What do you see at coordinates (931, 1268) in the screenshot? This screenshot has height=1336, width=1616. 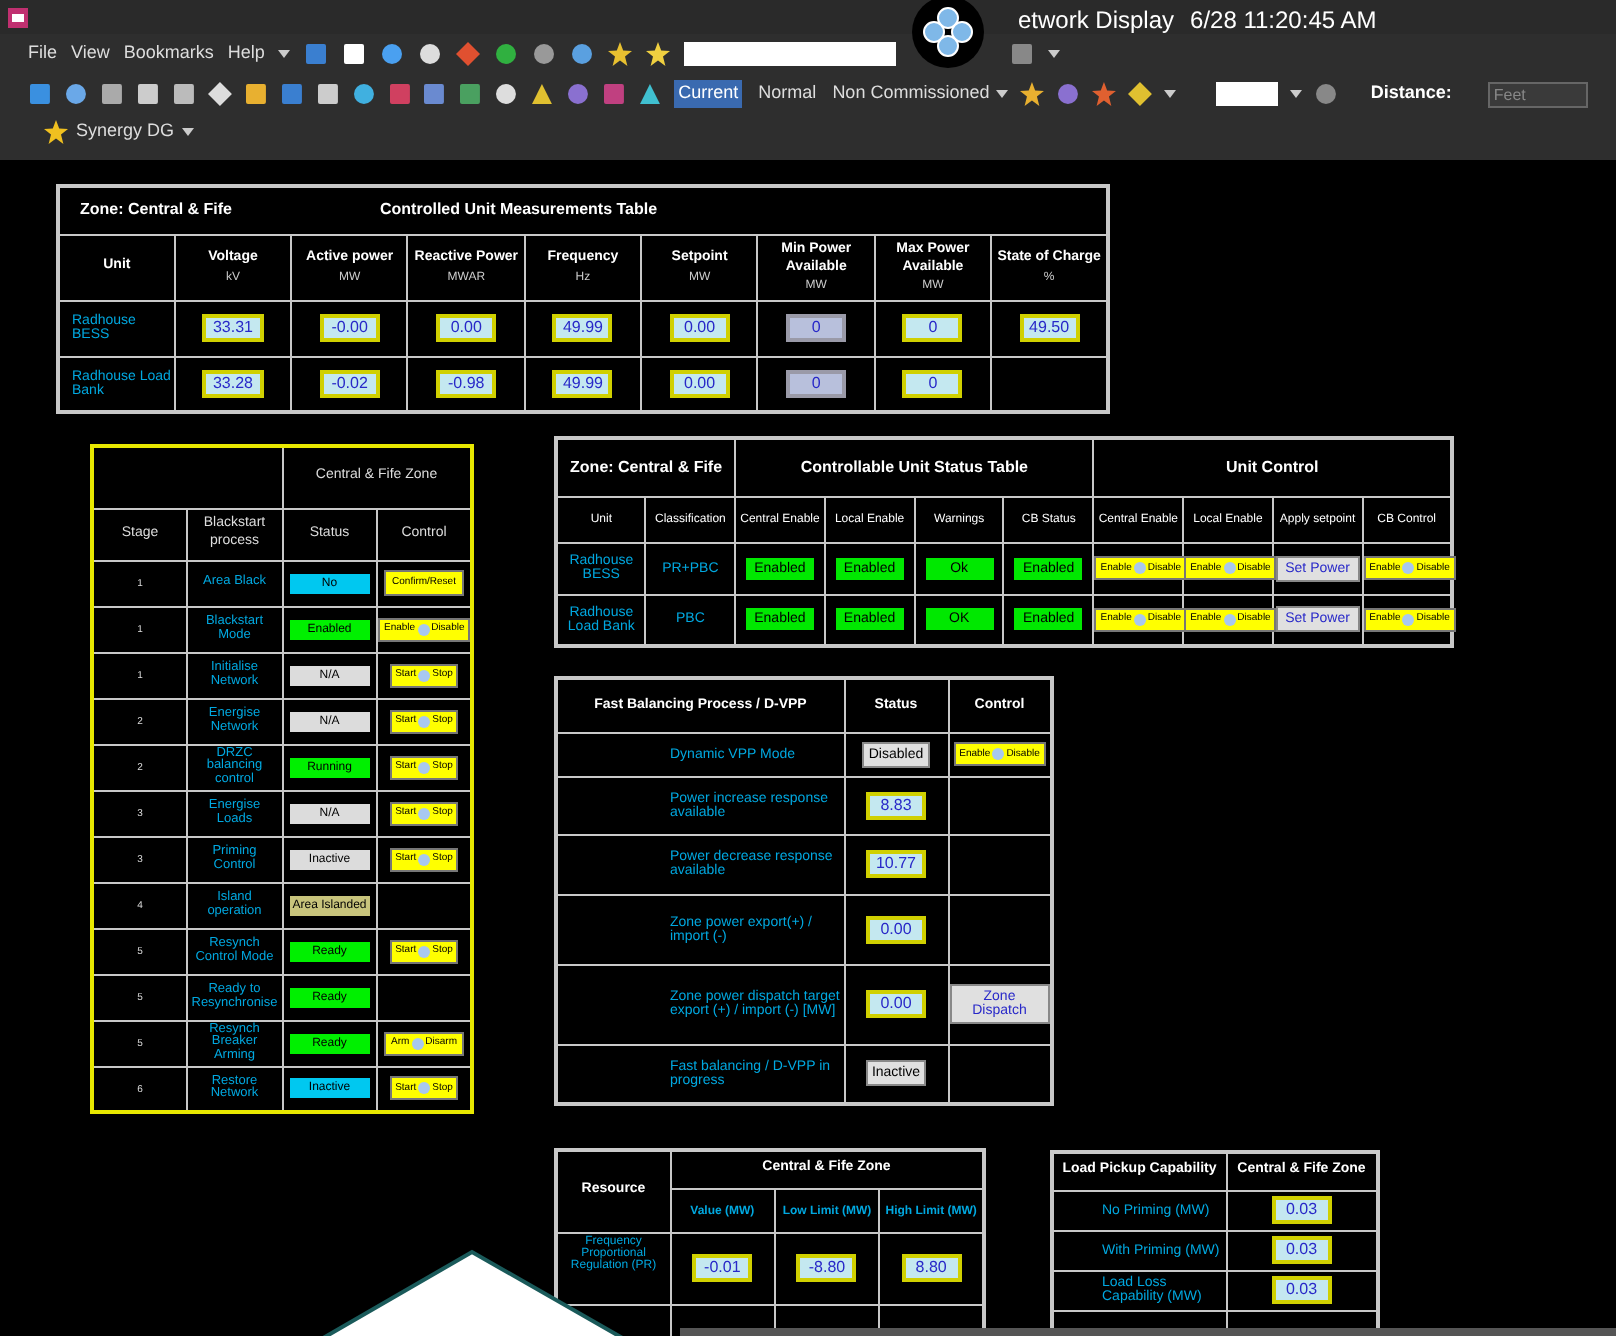 I see `value-field: 8.80` at bounding box center [931, 1268].